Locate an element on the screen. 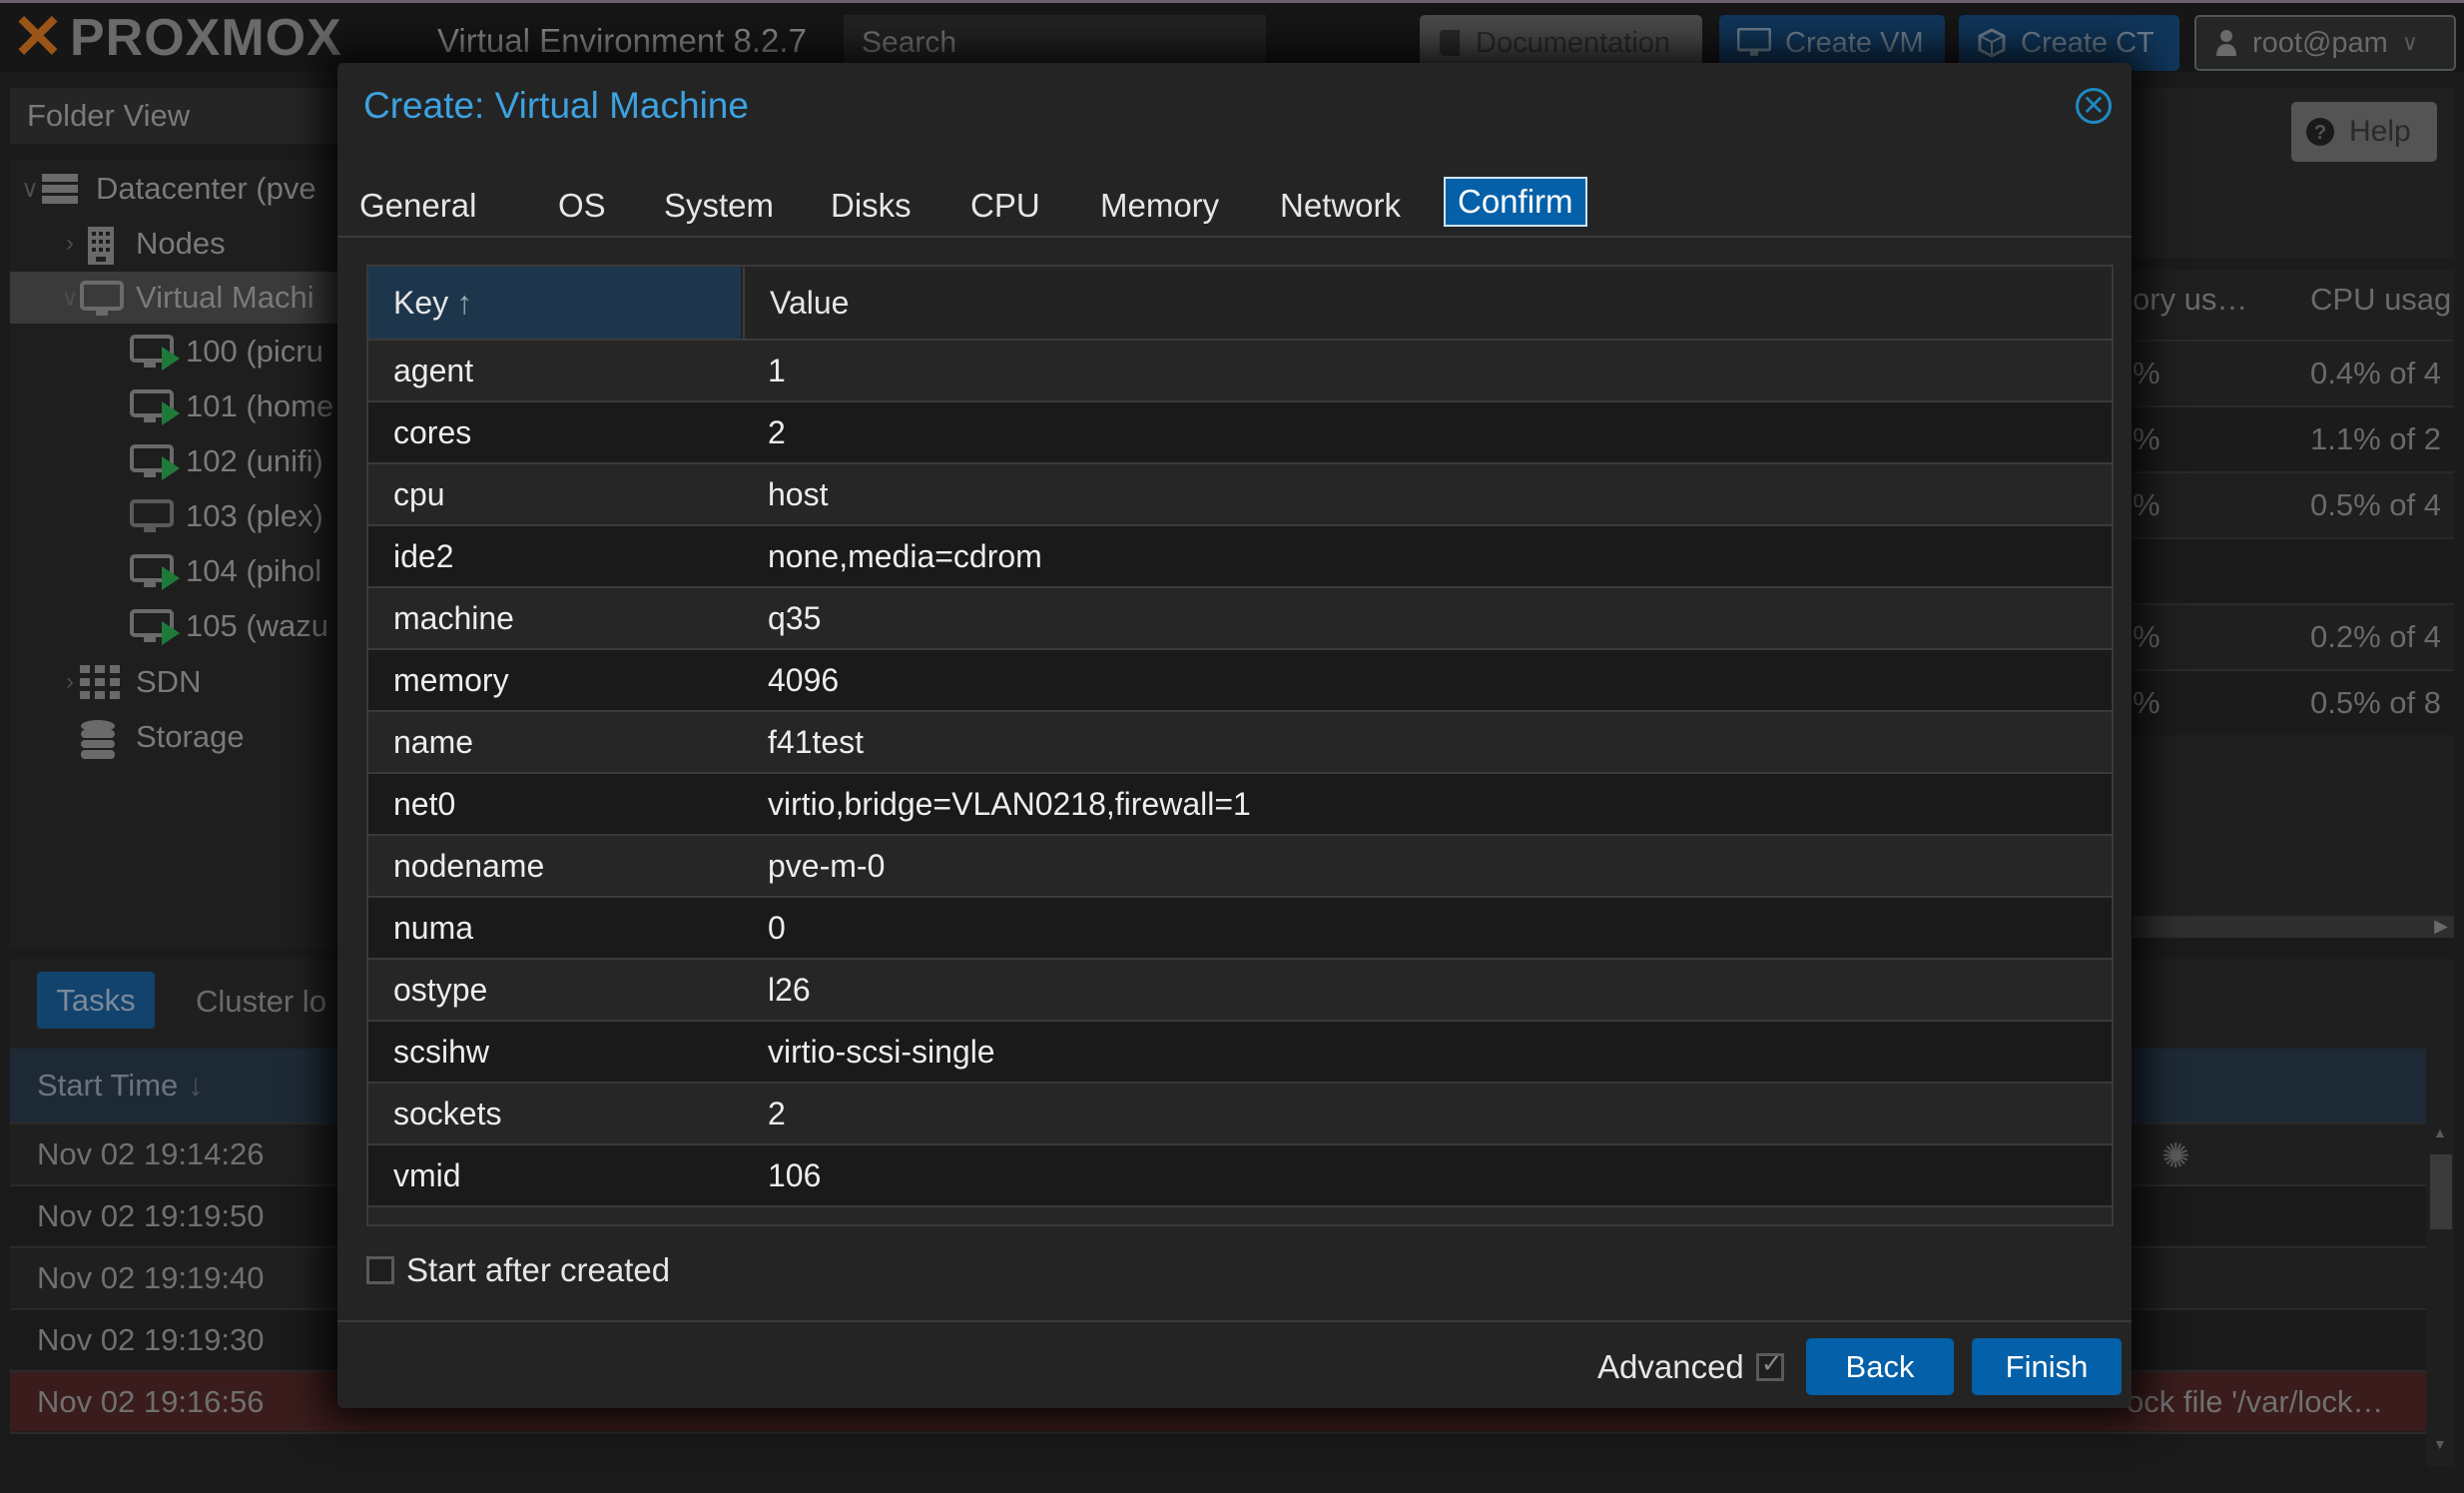 The width and height of the screenshot is (2464, 1493). table-row: machine q35 is located at coordinates (1240, 619).